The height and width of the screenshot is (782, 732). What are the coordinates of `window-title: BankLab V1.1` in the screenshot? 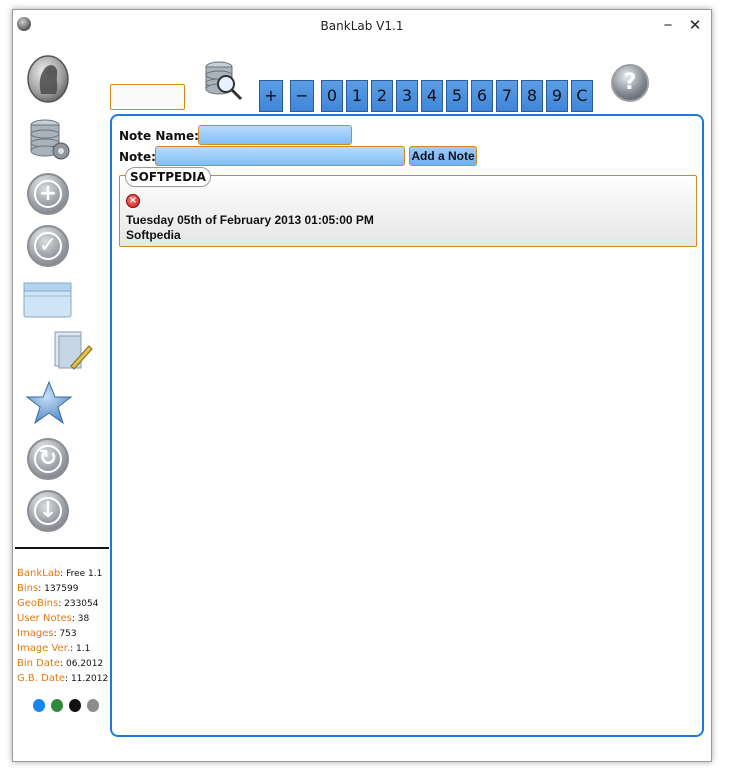 It's located at (362, 26).